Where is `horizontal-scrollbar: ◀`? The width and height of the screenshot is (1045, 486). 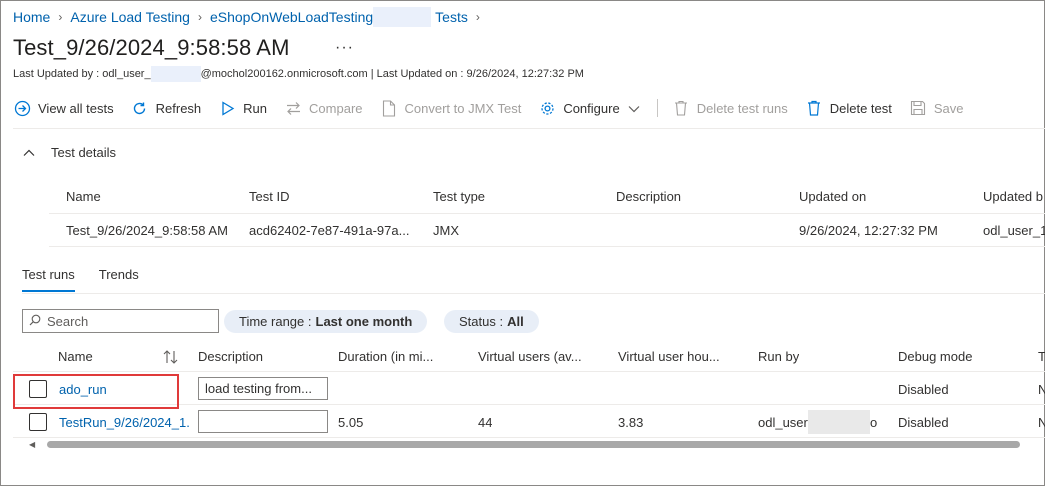 horizontal-scrollbar: ◀ is located at coordinates (530, 444).